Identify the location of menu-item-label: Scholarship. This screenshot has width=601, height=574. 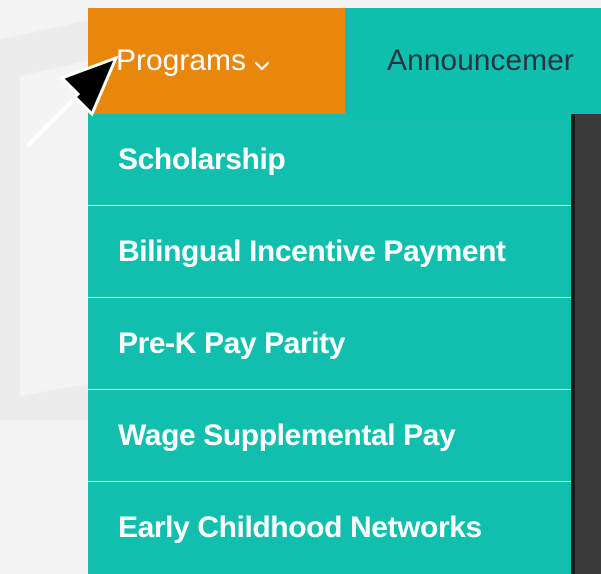
(202, 159).